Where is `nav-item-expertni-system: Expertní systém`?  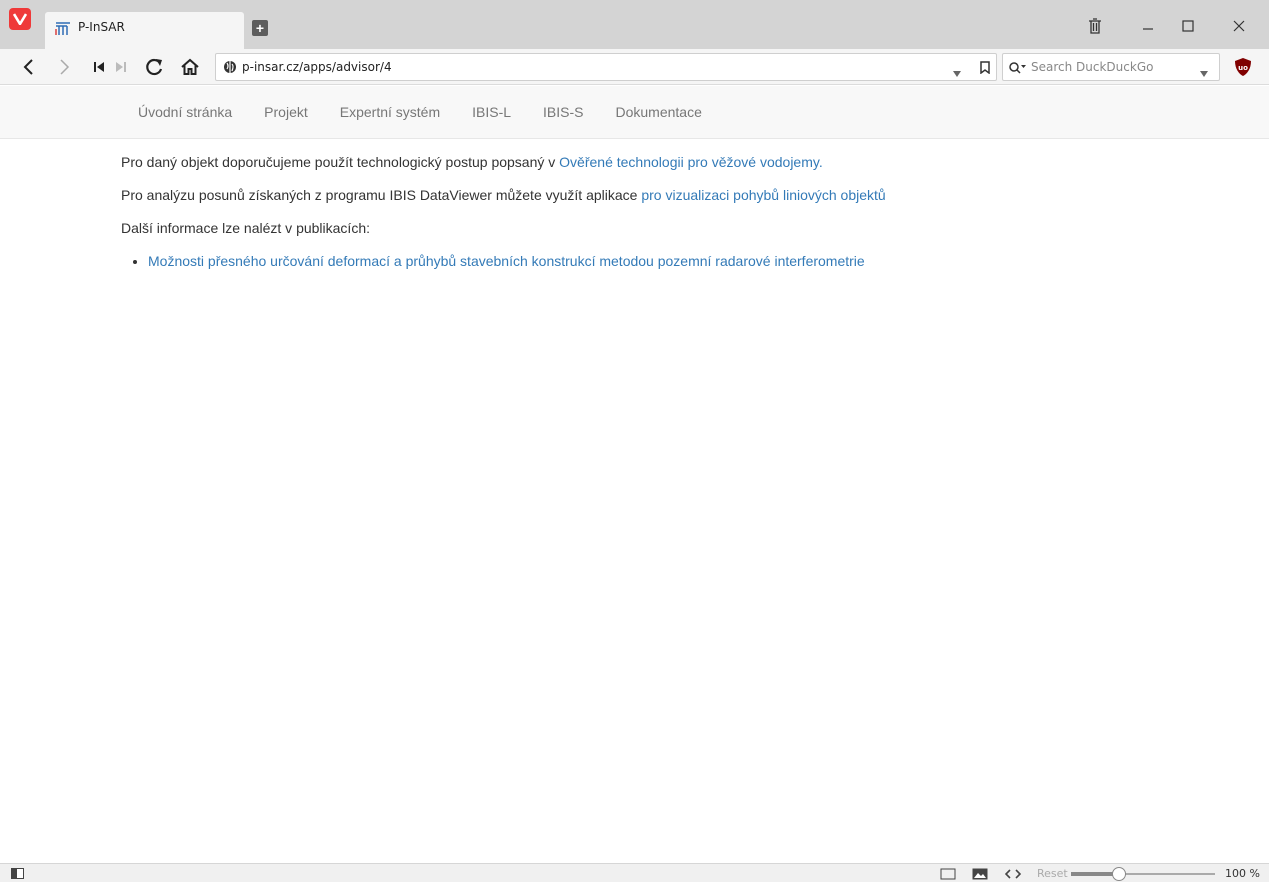
nav-item-expertni-system: Expertní systém is located at coordinates (390, 112).